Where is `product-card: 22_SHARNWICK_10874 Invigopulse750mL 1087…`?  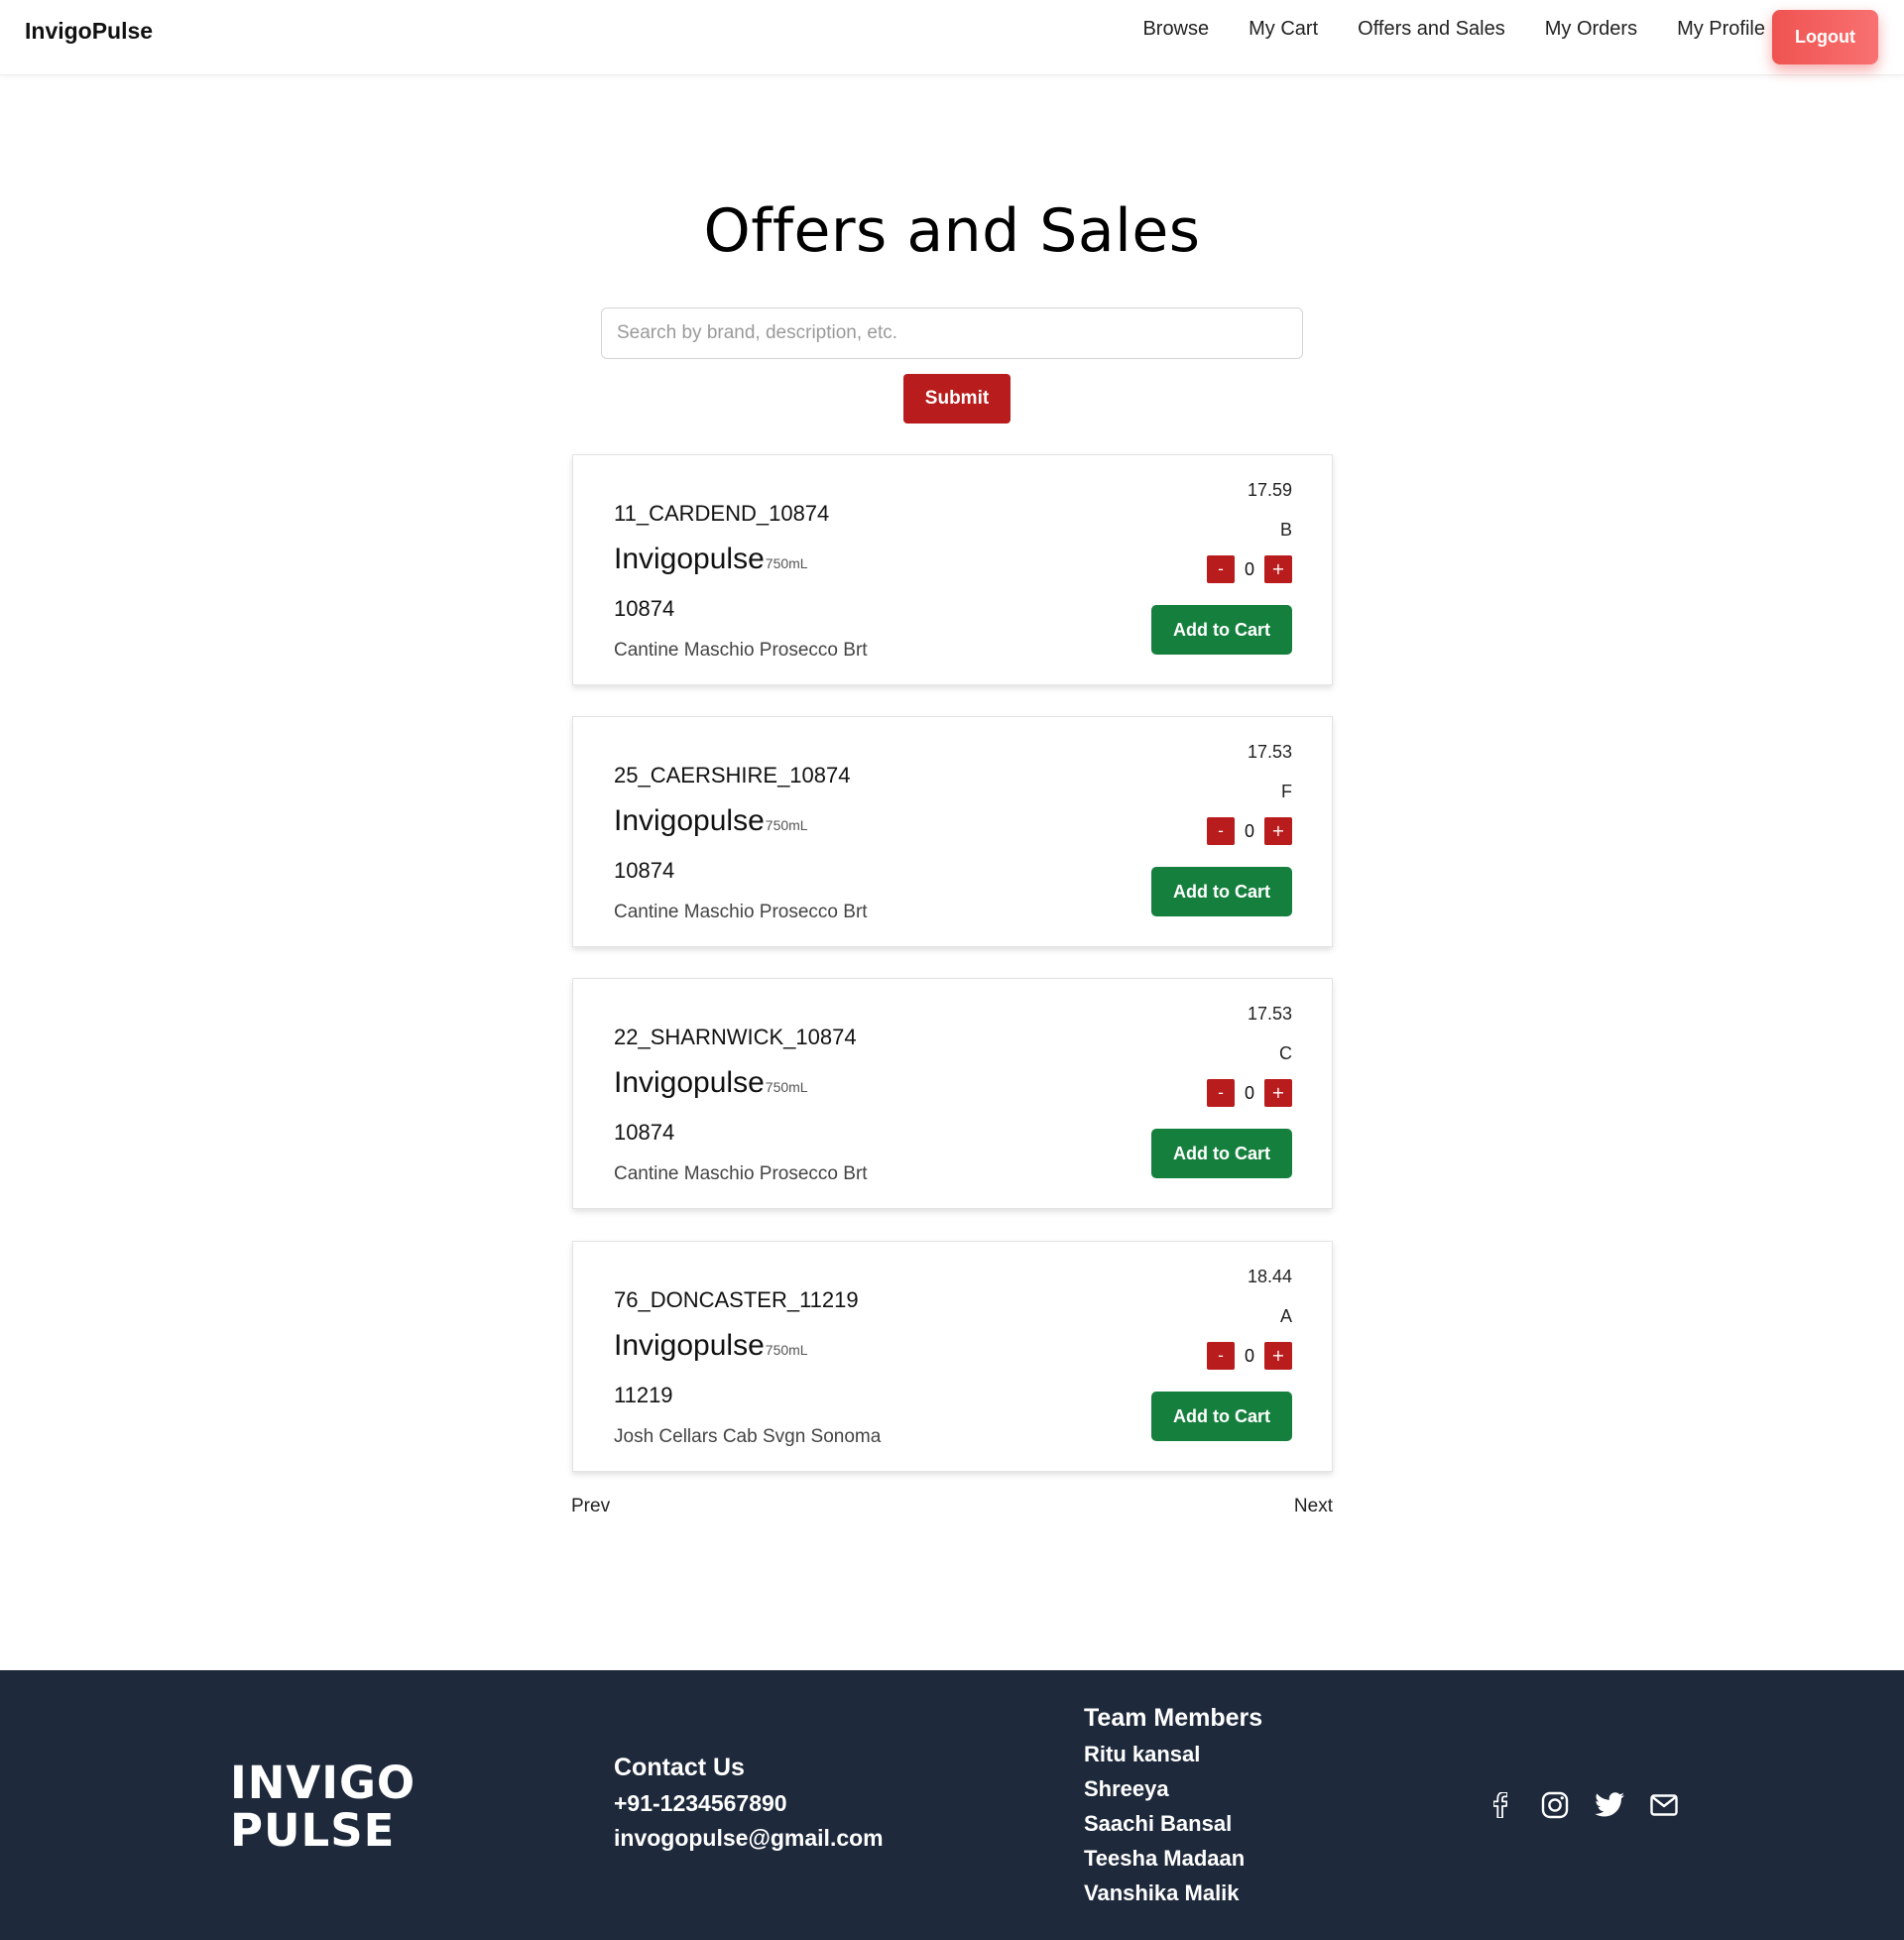 product-card: 22_SHARNWICK_10874 Invigopulse750mL 1087… is located at coordinates (952, 1093).